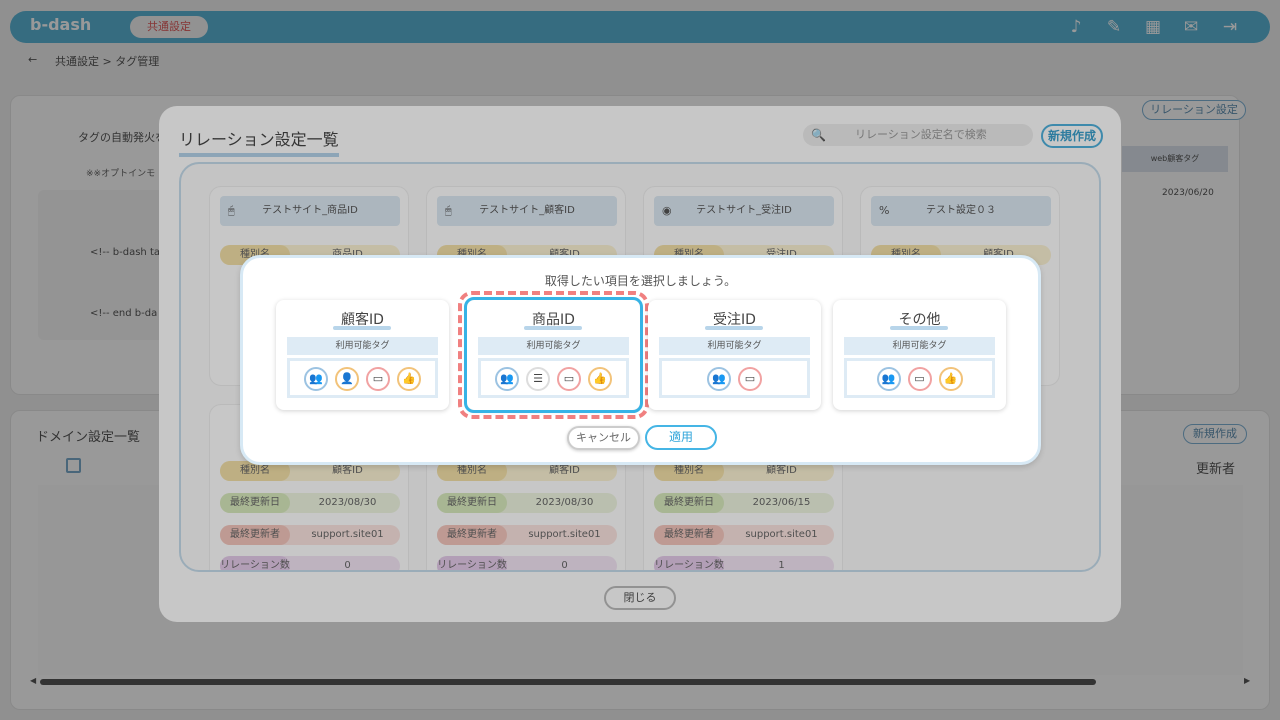  I want to click on eye-icon: ◉, so click(667, 210).